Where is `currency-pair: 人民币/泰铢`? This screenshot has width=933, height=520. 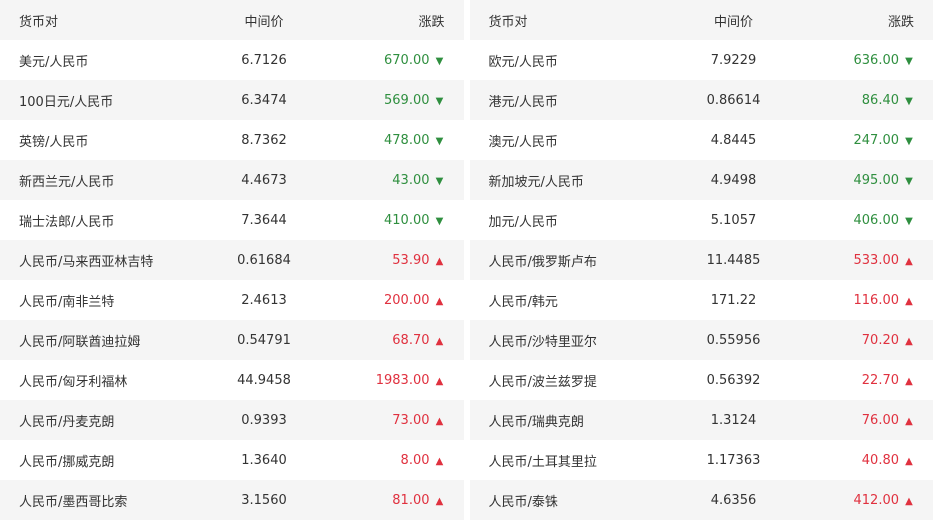 currency-pair: 人民币/泰铢 is located at coordinates (564, 500).